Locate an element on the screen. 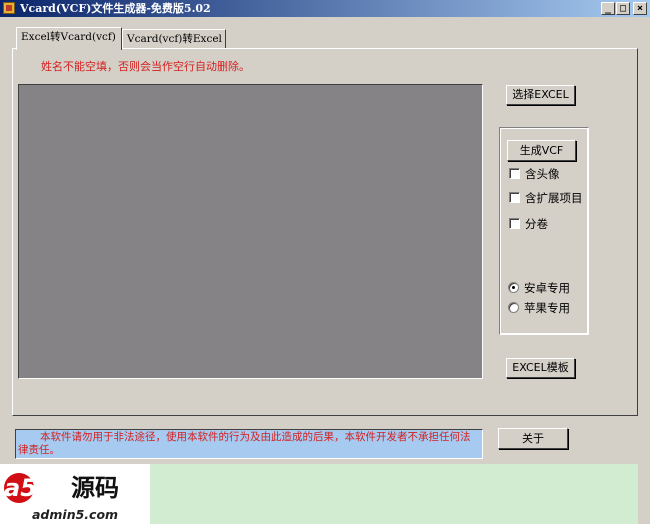  name-required-warning: 姓名不能空填，否则会当作空行自动删除。 is located at coordinates (145, 66).